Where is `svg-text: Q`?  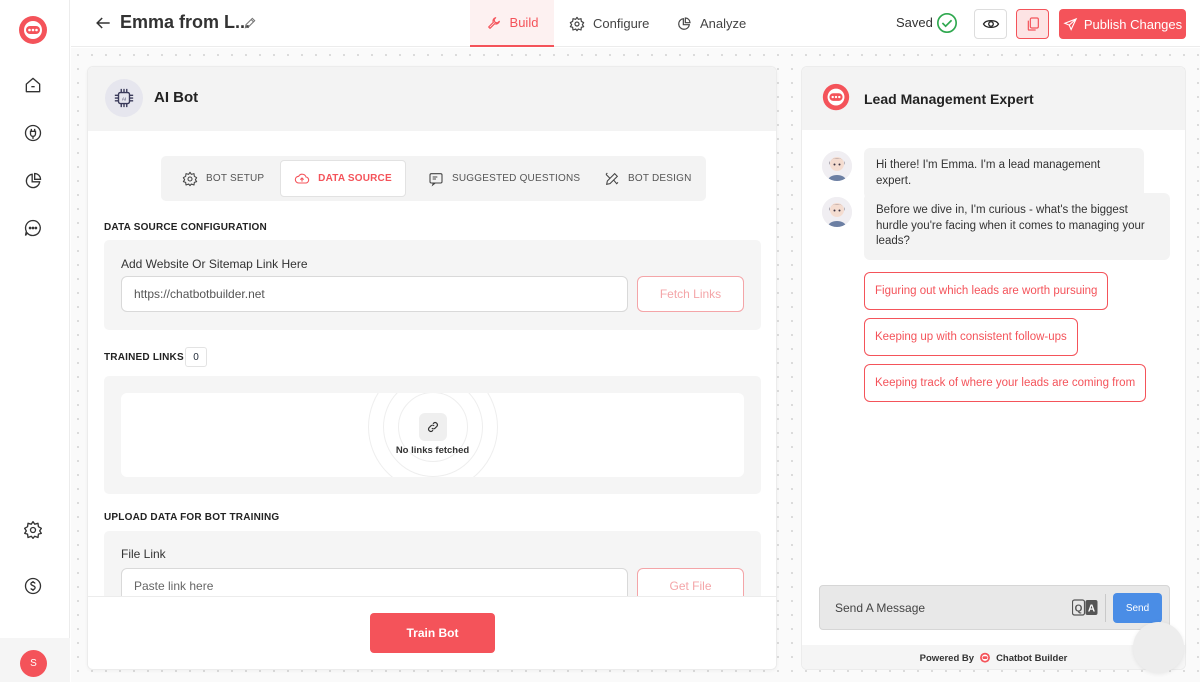 svg-text: Q is located at coordinates (1079, 609).